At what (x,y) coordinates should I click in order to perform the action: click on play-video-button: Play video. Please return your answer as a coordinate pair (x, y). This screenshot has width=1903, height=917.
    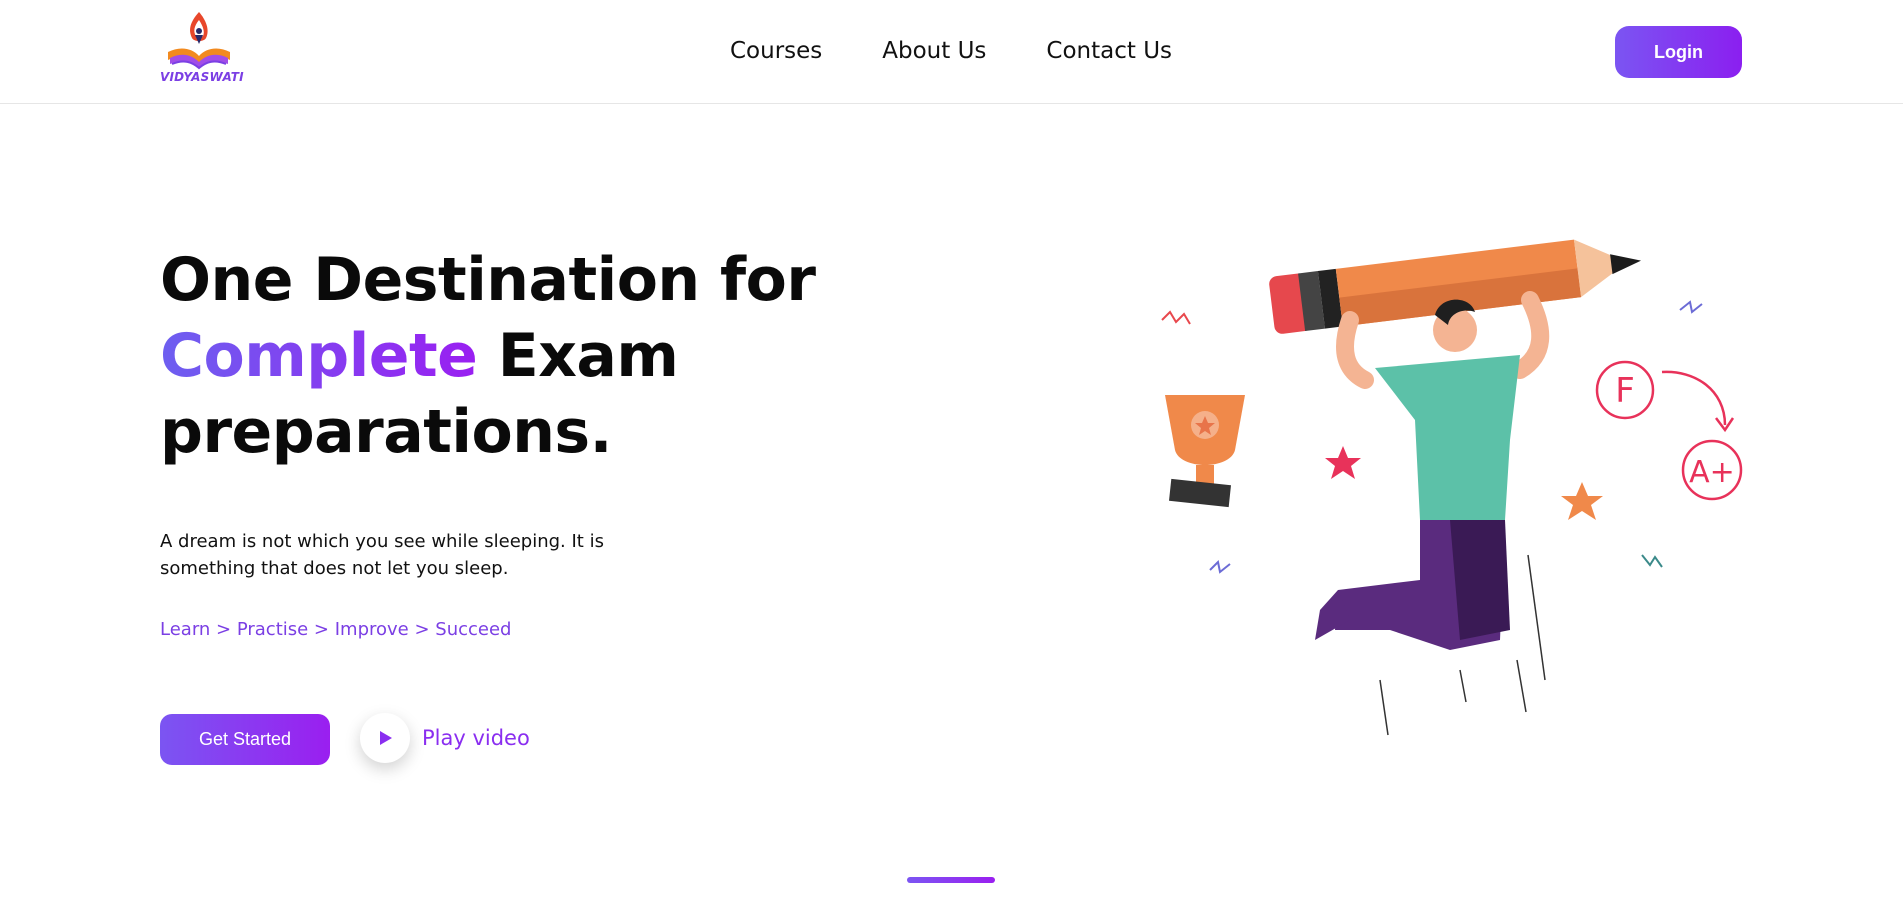
    Looking at the image, I should click on (445, 738).